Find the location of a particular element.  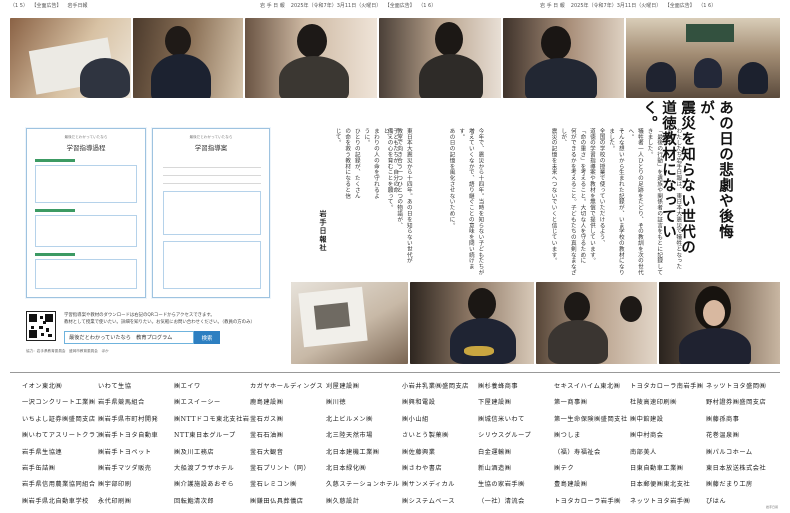

sponsor-name: ㈱及川工務店 is located at coordinates (194, 452).